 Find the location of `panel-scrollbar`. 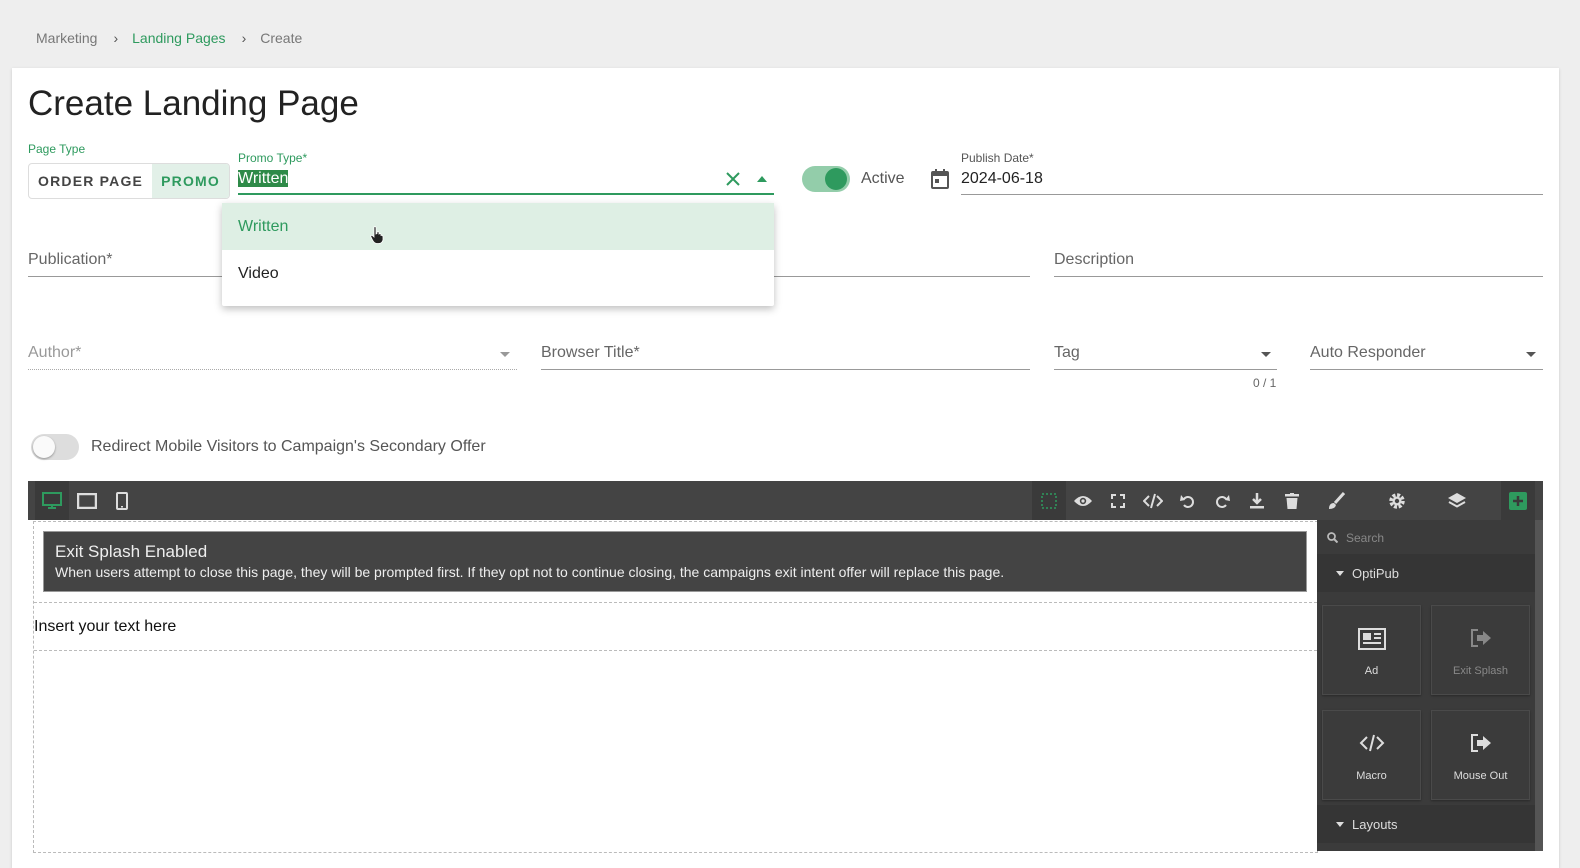

panel-scrollbar is located at coordinates (1539, 685).